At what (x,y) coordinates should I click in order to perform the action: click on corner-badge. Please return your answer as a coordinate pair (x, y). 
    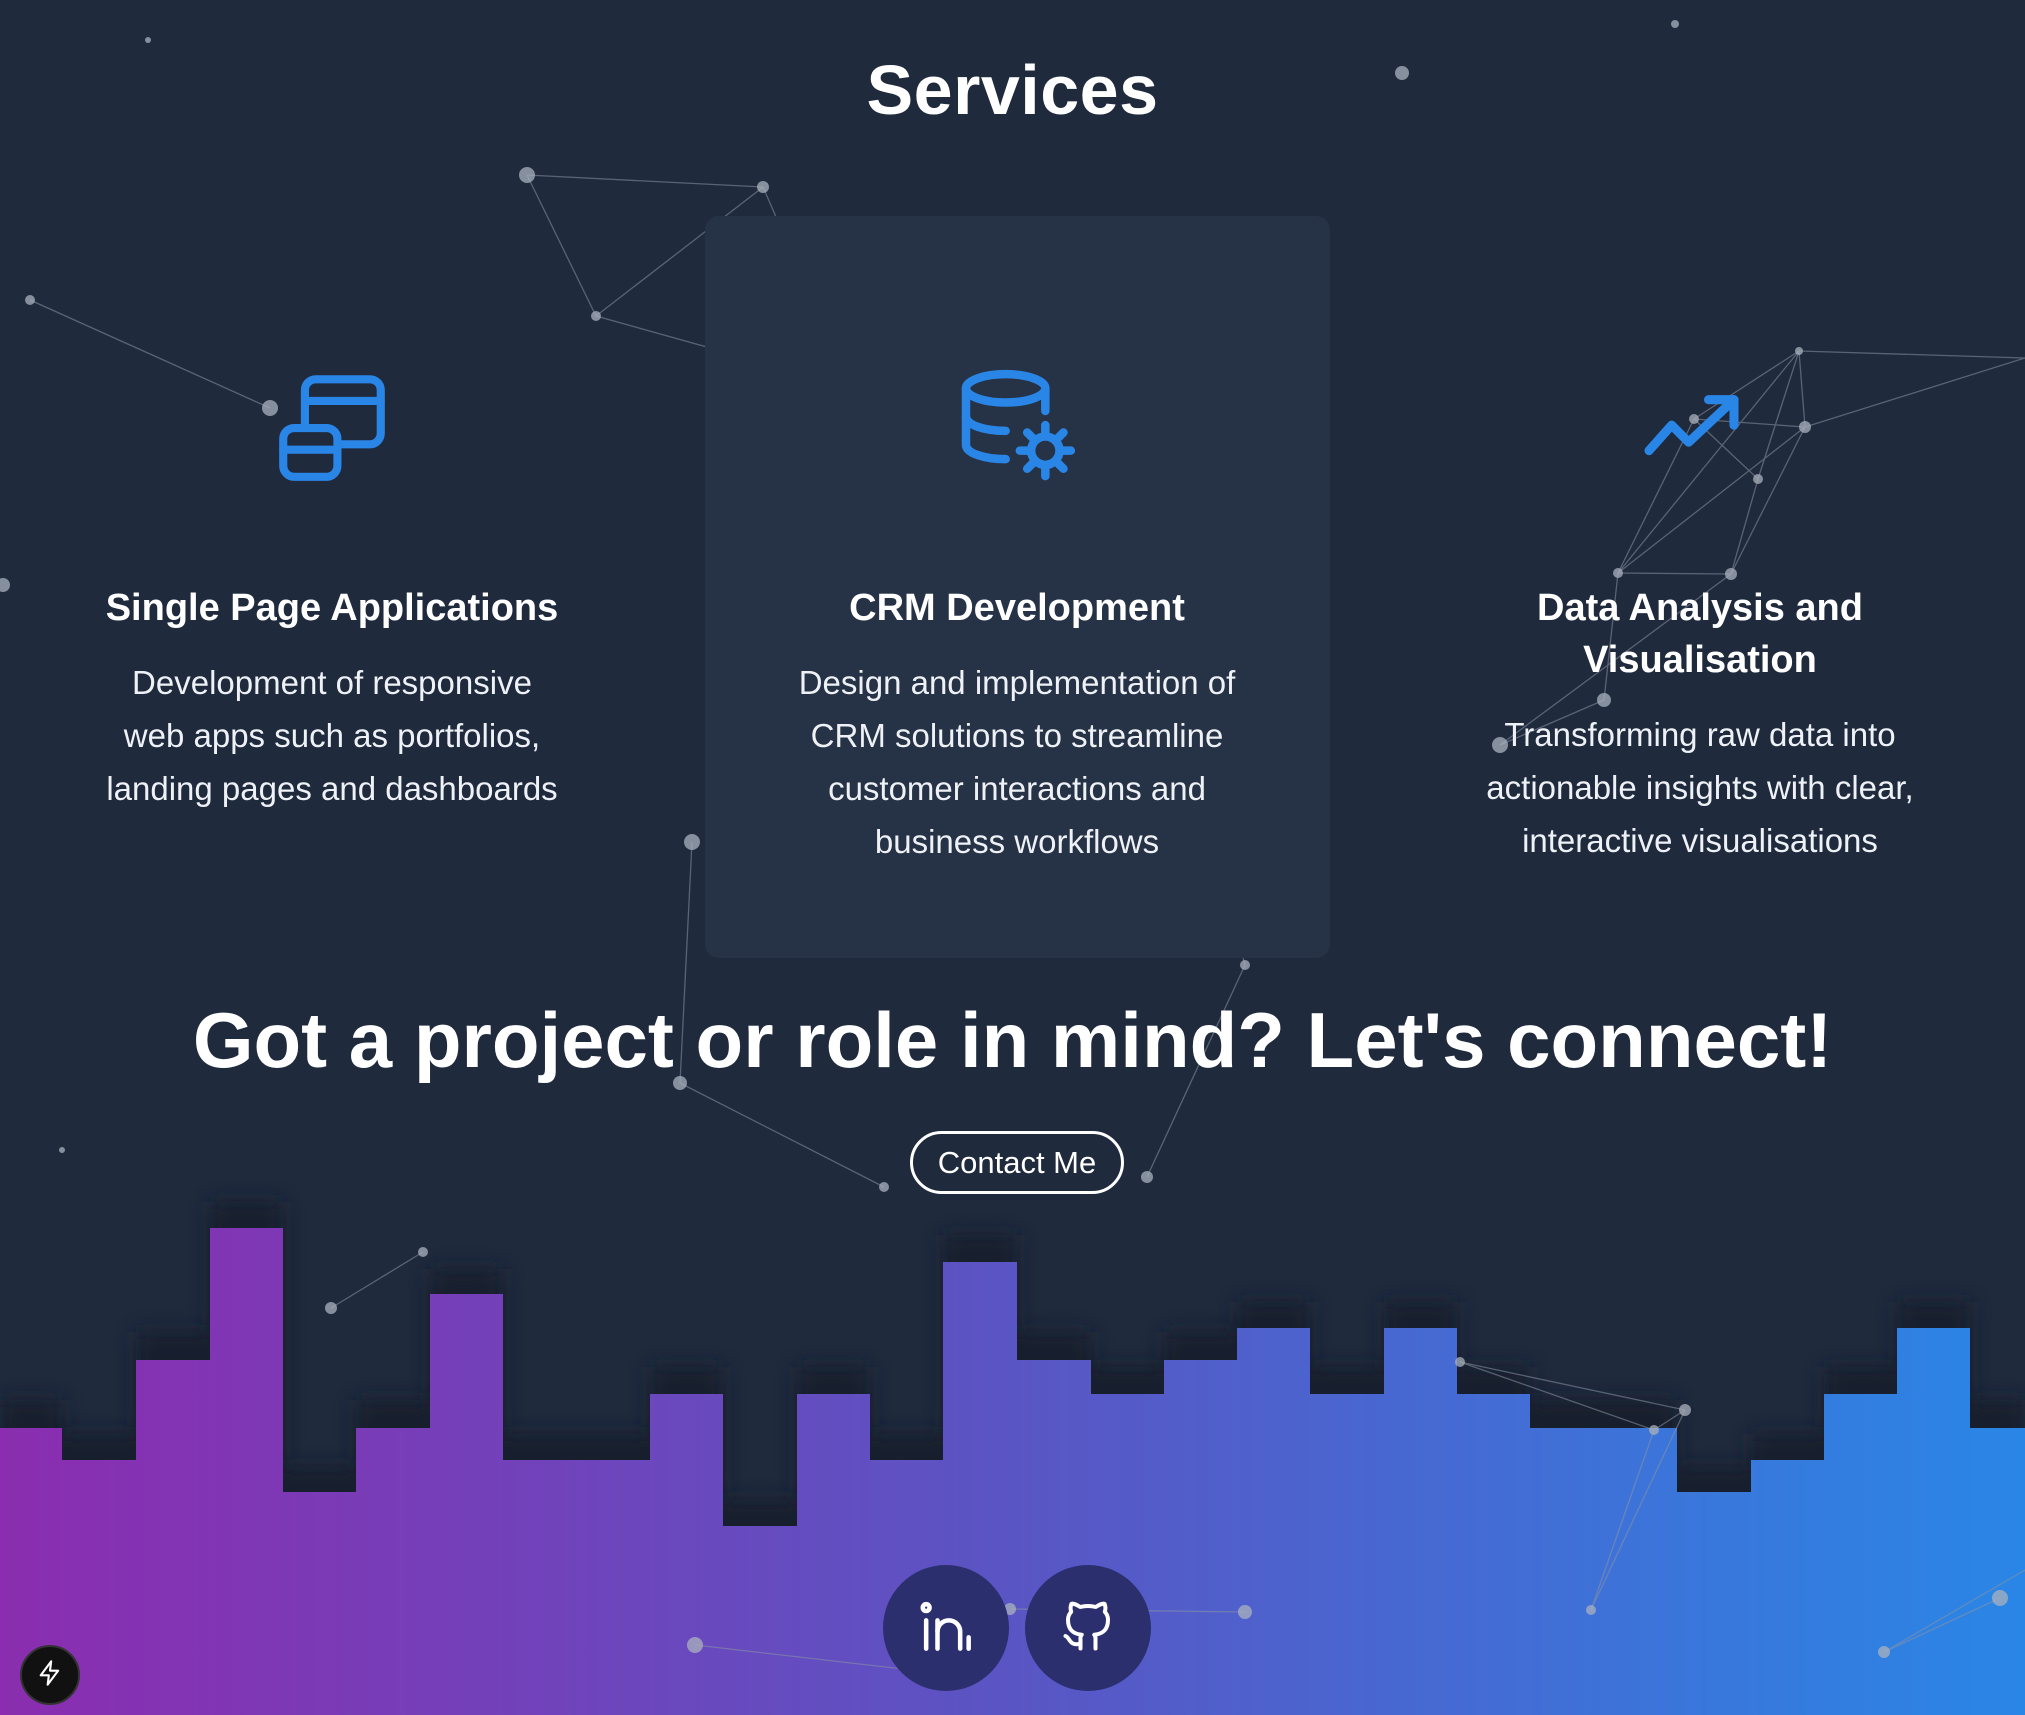
    Looking at the image, I should click on (50, 1675).